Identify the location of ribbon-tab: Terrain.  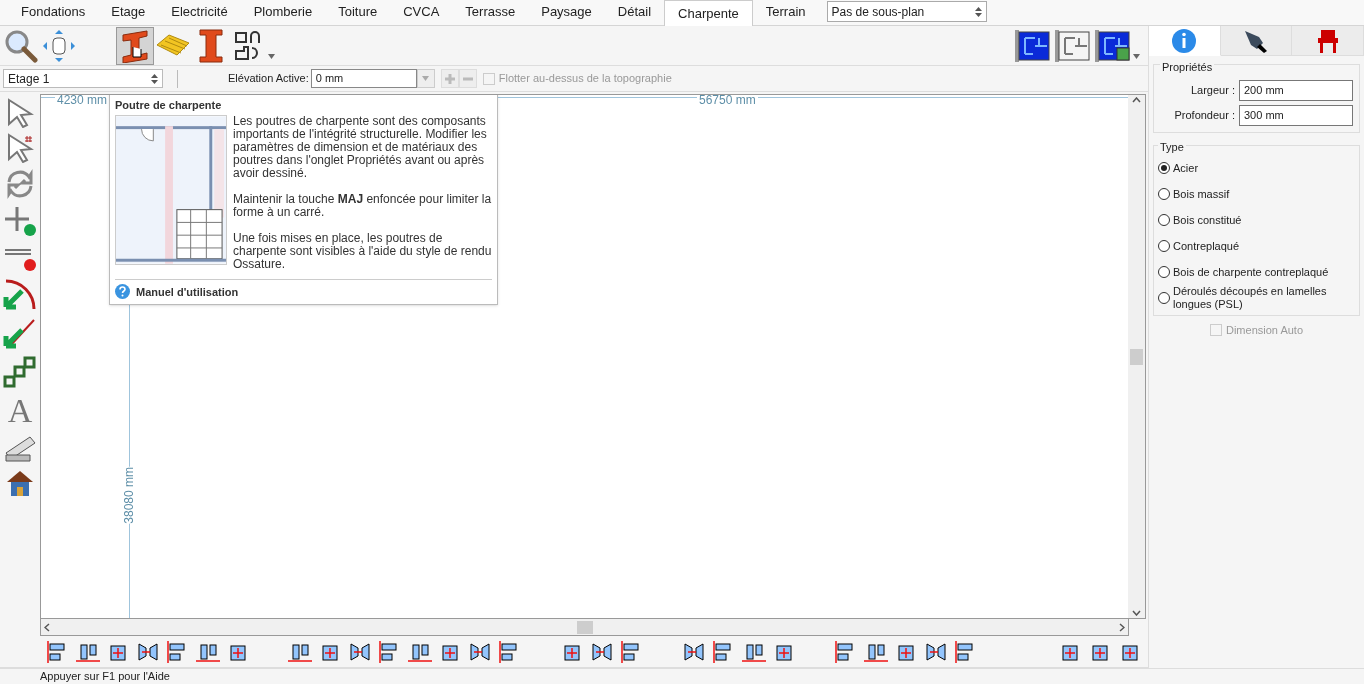
(785, 12).